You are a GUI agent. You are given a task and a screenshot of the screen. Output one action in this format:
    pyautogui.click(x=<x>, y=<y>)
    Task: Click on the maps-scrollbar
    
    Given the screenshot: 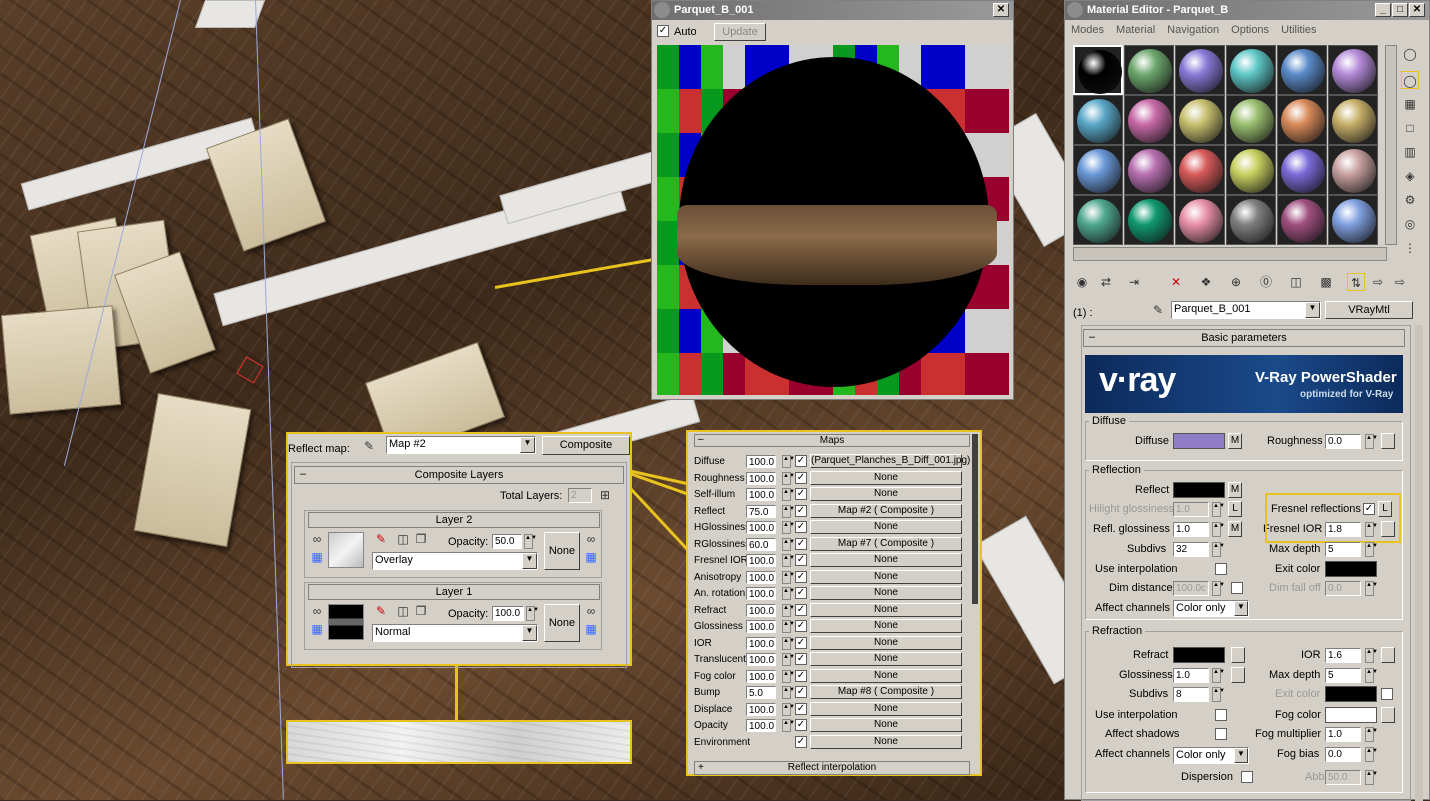 What is the action you would take?
    pyautogui.click(x=975, y=519)
    